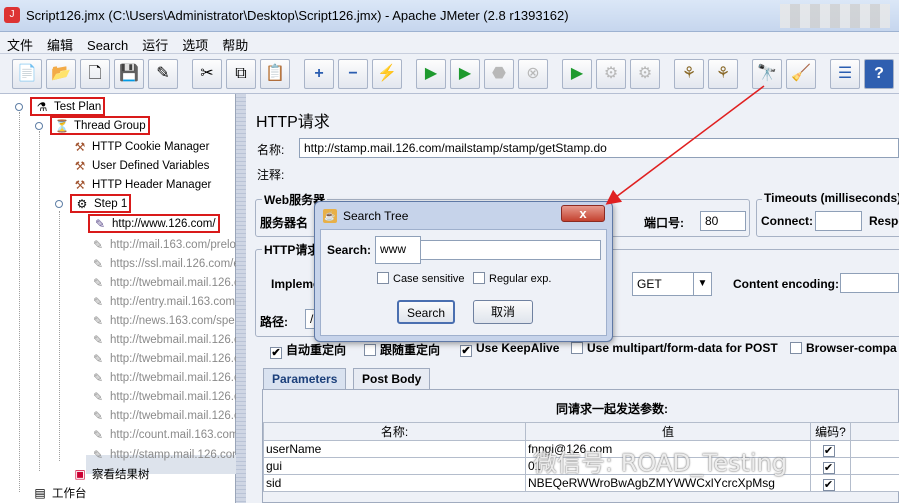 Image resolution: width=899 pixels, height=503 pixels. I want to click on open-icon: 📂, so click(61, 74).